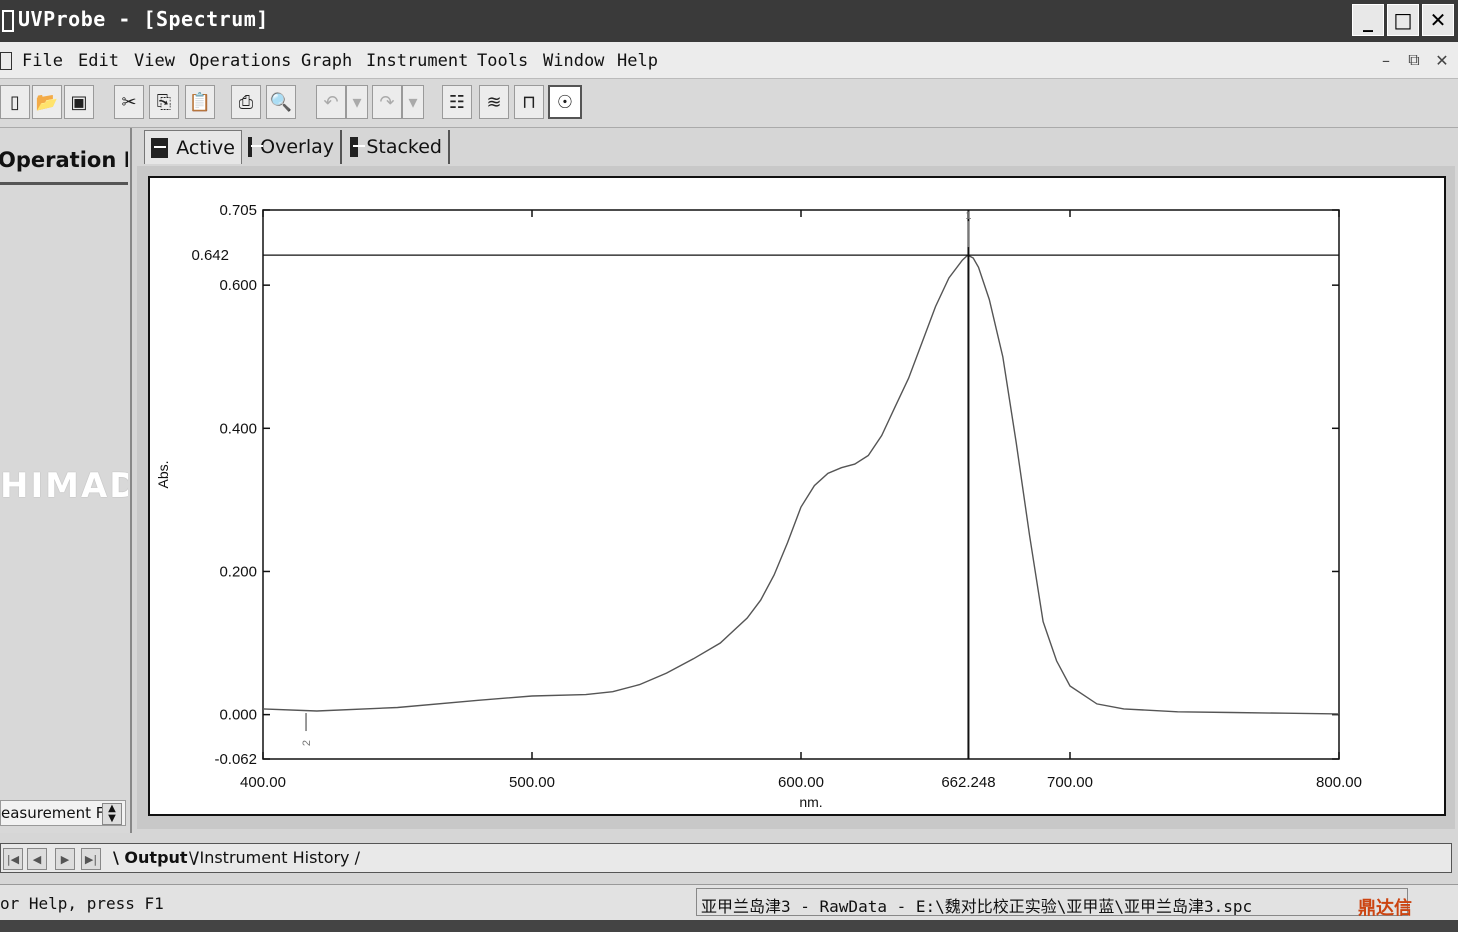 This screenshot has width=1458, height=932. What do you see at coordinates (6, 61) in the screenshot?
I see `document-icon` at bounding box center [6, 61].